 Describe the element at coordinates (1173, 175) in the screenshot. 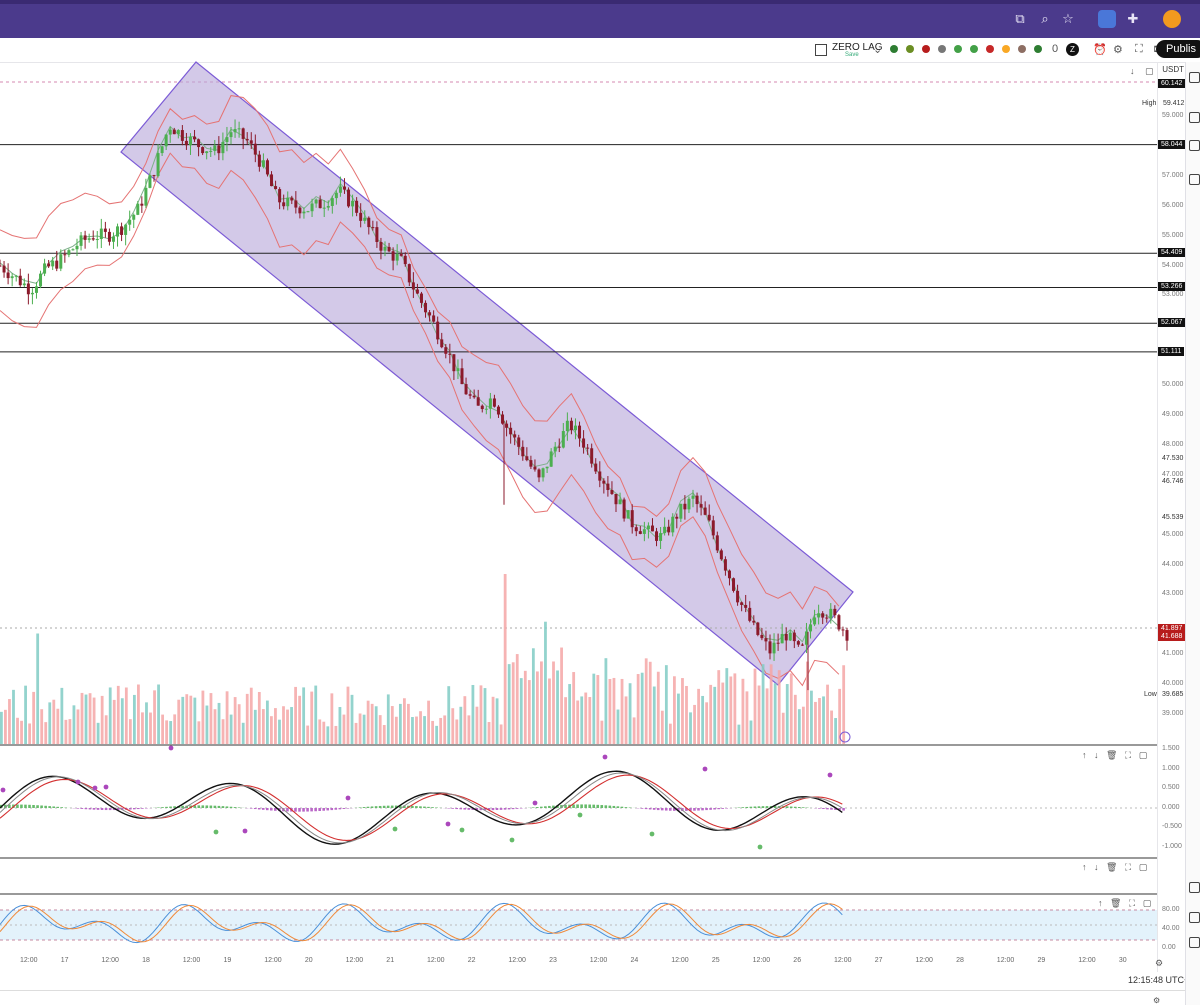

I see `price-tick: 57.000` at that location.